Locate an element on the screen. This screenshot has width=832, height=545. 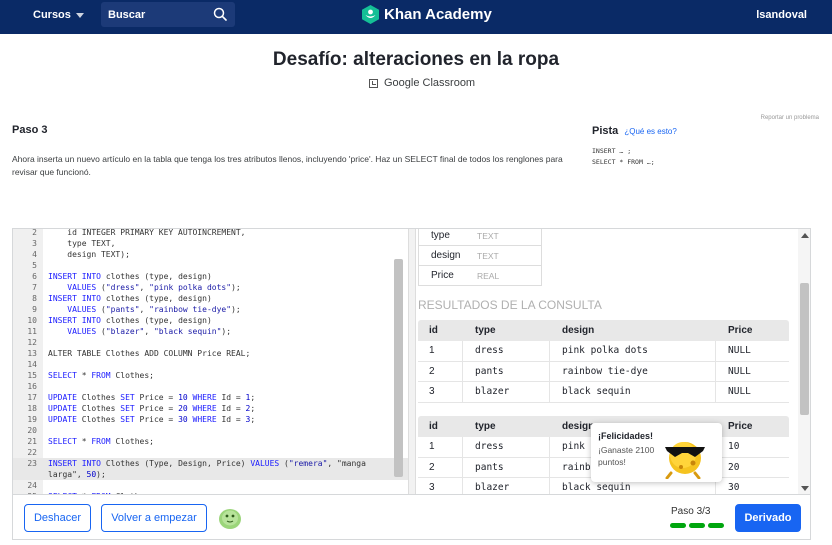
results-scrollbar is located at coordinates (804, 361).